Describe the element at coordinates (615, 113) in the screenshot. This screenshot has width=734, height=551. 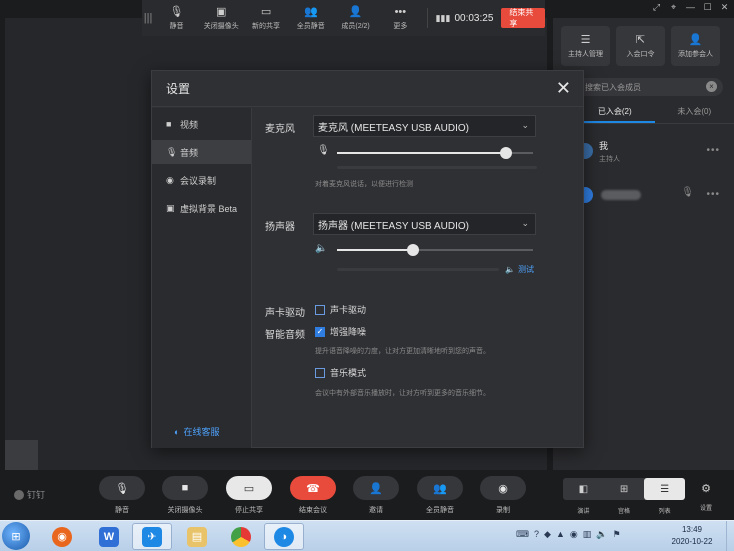
I see `tab-joined: 已入会(2)` at that location.